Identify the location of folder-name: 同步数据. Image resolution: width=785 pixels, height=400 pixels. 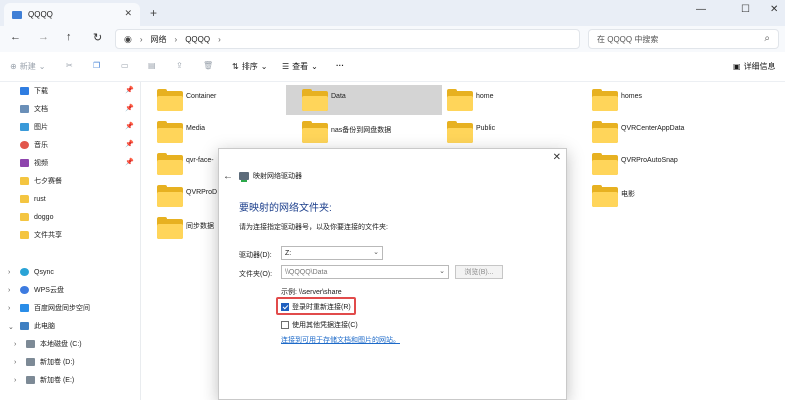
(200, 226).